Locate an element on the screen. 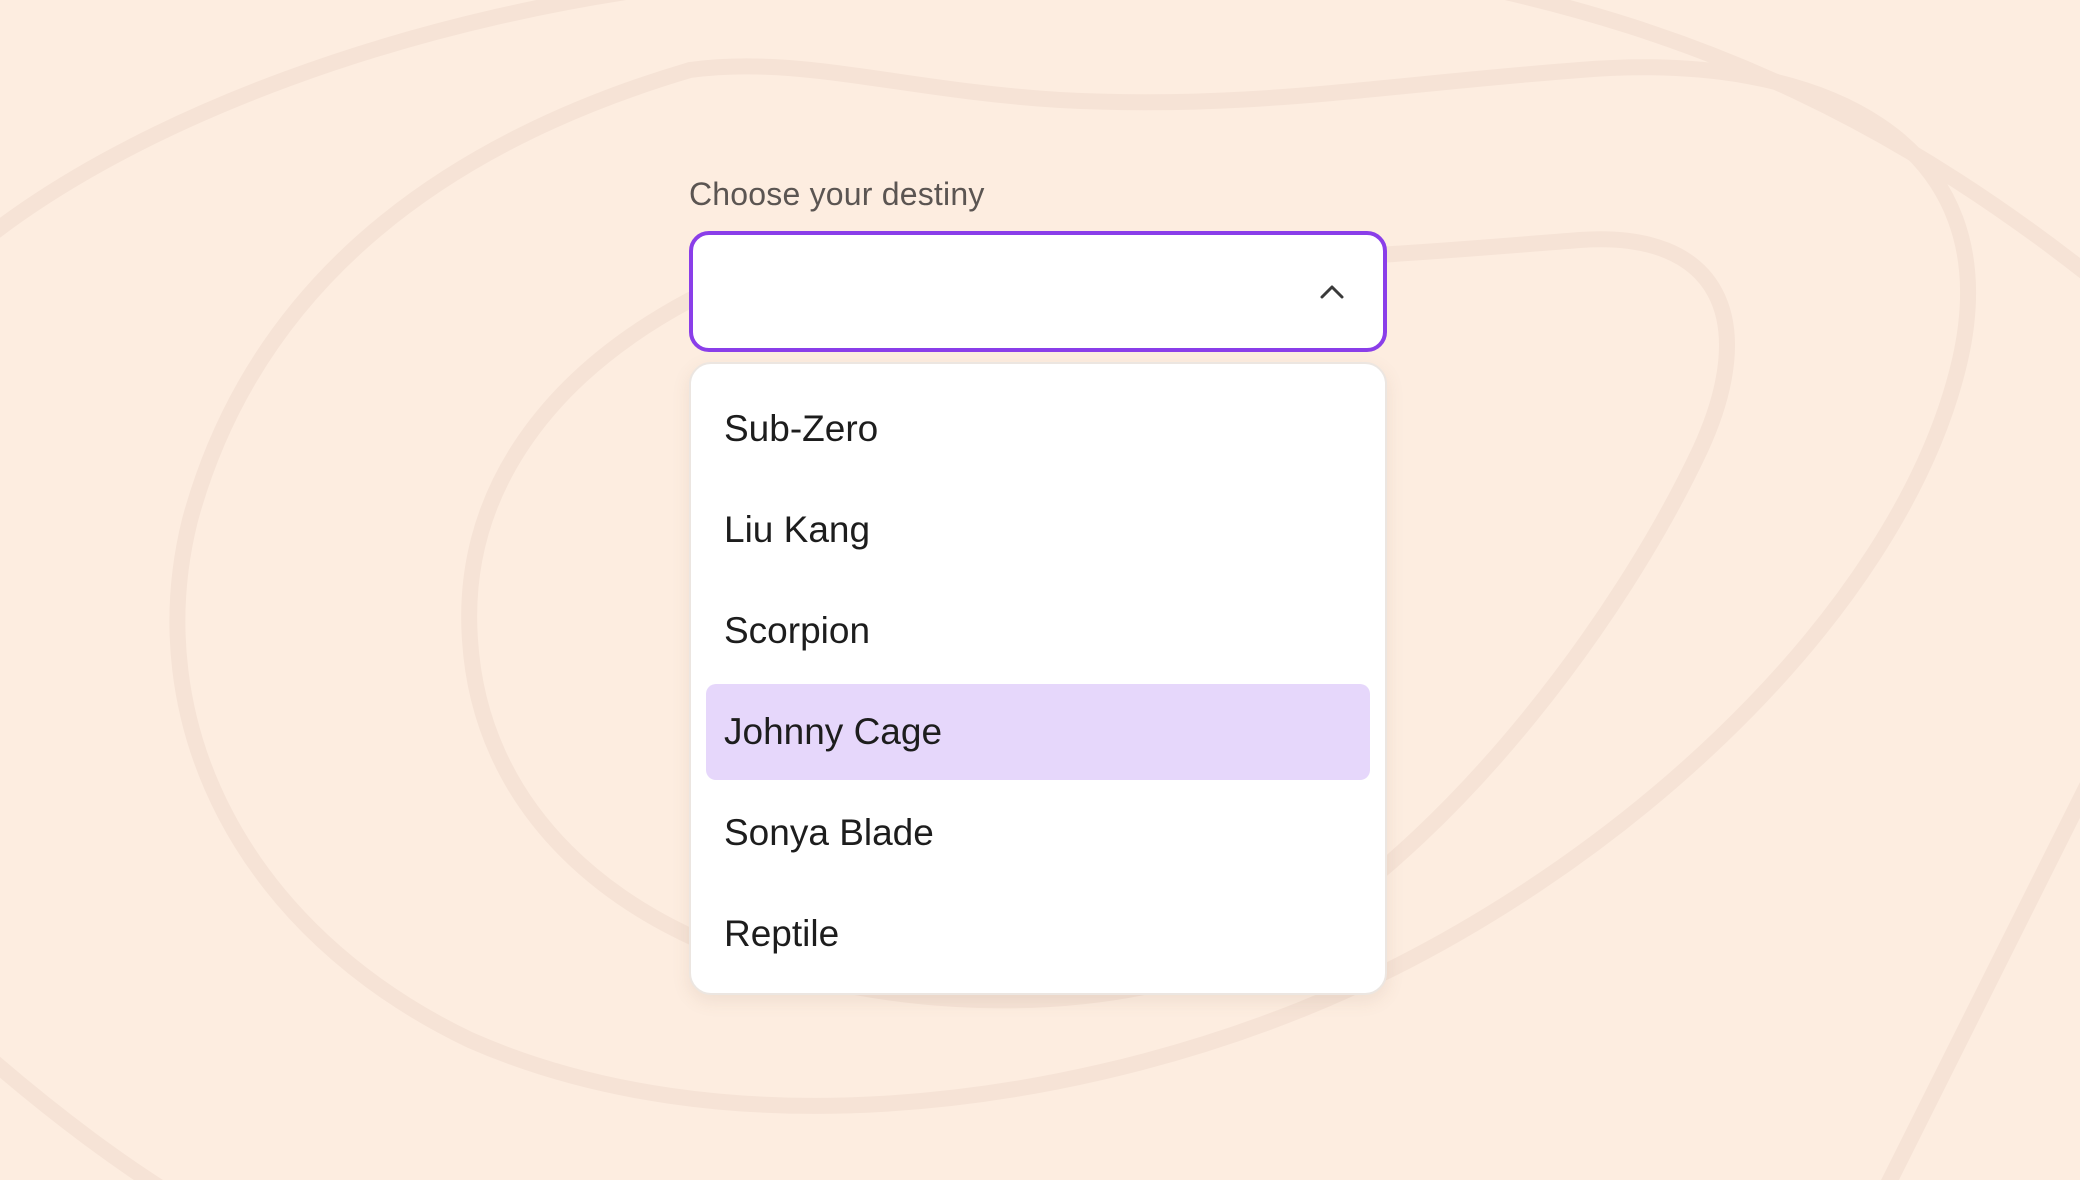  chevron-up-icon is located at coordinates (1332, 292).